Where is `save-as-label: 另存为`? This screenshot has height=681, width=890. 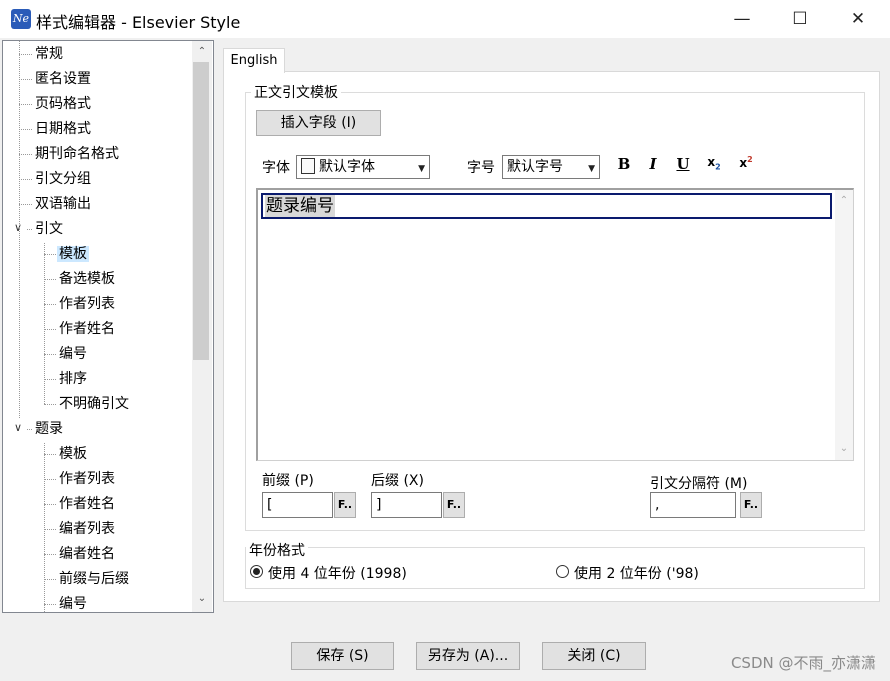 save-as-label: 另存为 is located at coordinates (448, 656).